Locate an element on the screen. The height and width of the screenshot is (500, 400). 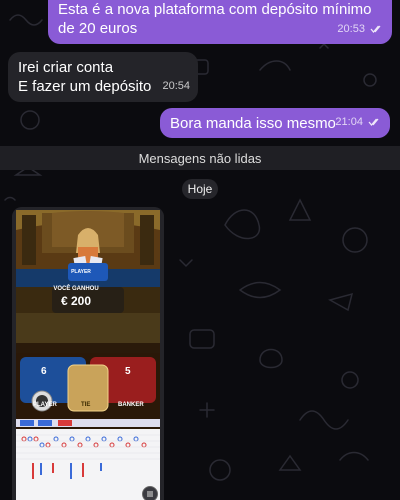
message-time: 20:54 is located at coordinates (176, 86).